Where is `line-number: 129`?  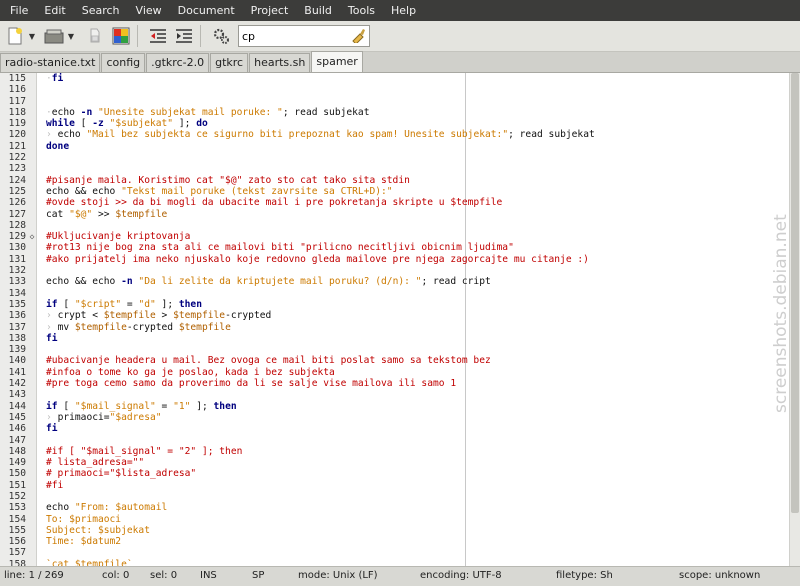
line-number: 129 is located at coordinates (17, 237).